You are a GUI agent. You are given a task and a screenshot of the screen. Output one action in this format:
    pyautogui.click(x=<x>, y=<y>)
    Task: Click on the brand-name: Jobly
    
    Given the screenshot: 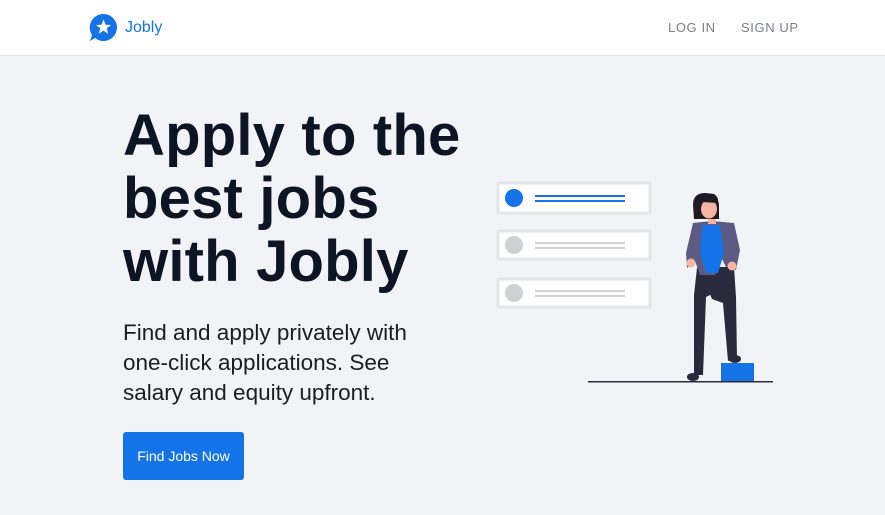 What is the action you would take?
    pyautogui.click(x=144, y=27)
    